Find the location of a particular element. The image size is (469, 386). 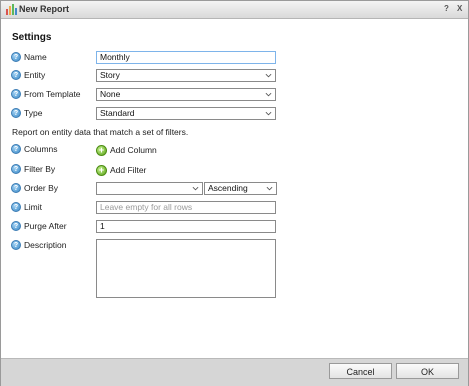

order-direction-select: Ascending is located at coordinates (240, 188).